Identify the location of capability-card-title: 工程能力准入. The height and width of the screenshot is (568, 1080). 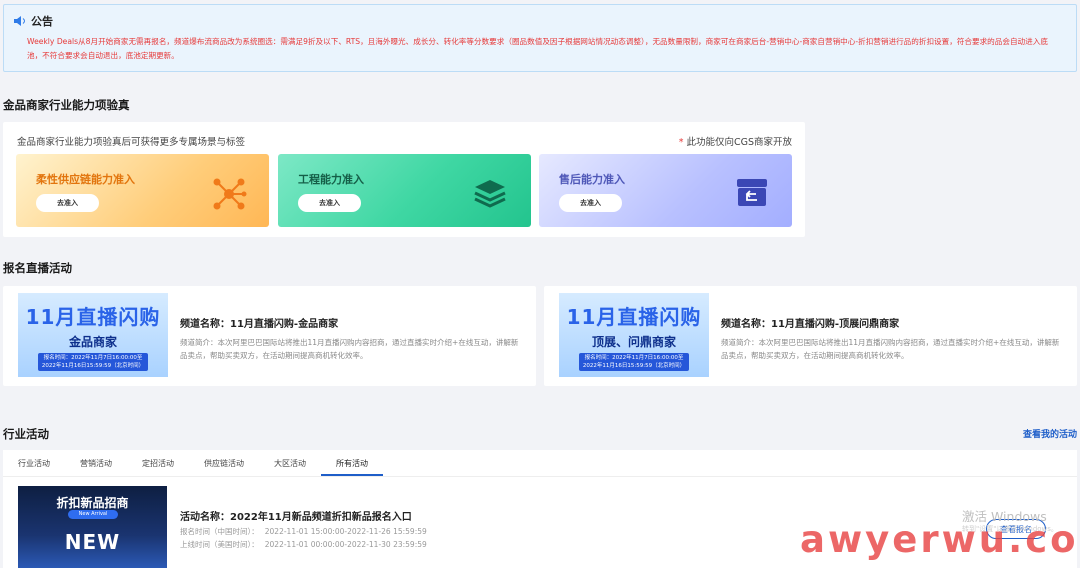
(331, 179).